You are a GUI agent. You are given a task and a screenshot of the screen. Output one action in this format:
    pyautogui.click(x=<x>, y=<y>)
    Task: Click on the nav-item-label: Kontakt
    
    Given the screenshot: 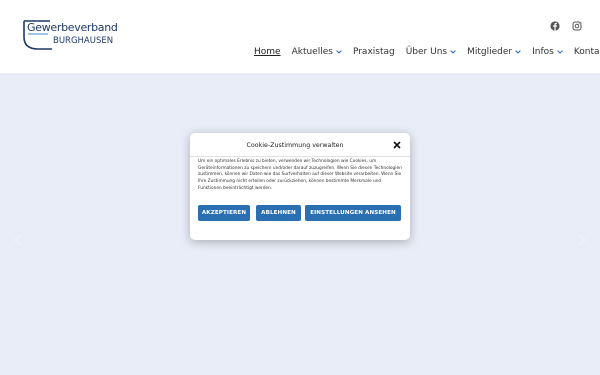 What is the action you would take?
    pyautogui.click(x=586, y=51)
    